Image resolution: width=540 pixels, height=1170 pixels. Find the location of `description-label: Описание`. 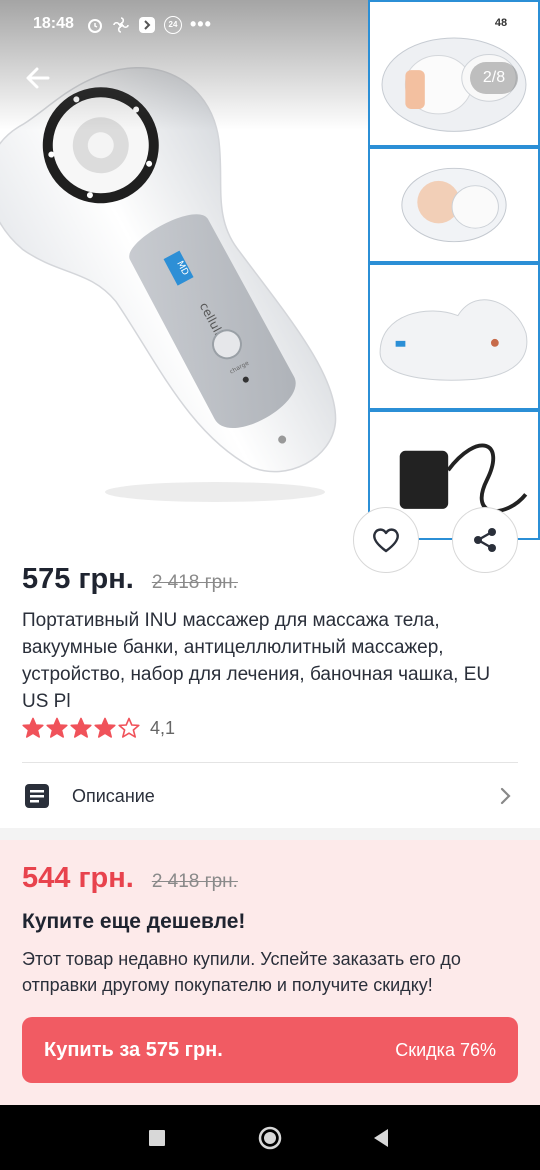

description-label: Описание is located at coordinates (113, 795).